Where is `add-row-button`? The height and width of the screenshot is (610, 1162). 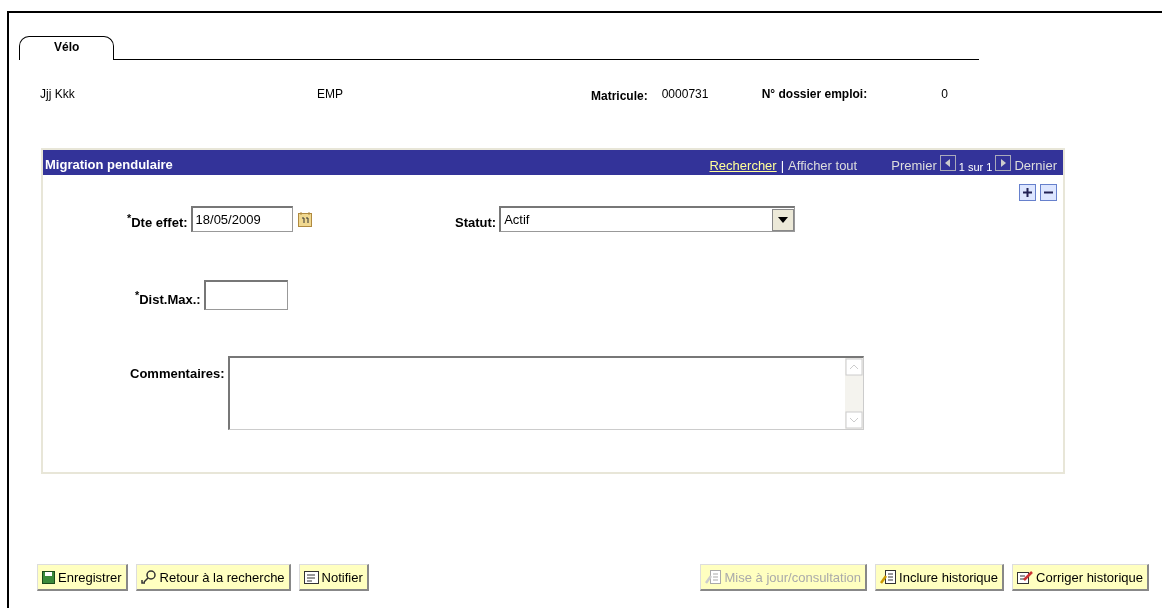
add-row-button is located at coordinates (1027, 192).